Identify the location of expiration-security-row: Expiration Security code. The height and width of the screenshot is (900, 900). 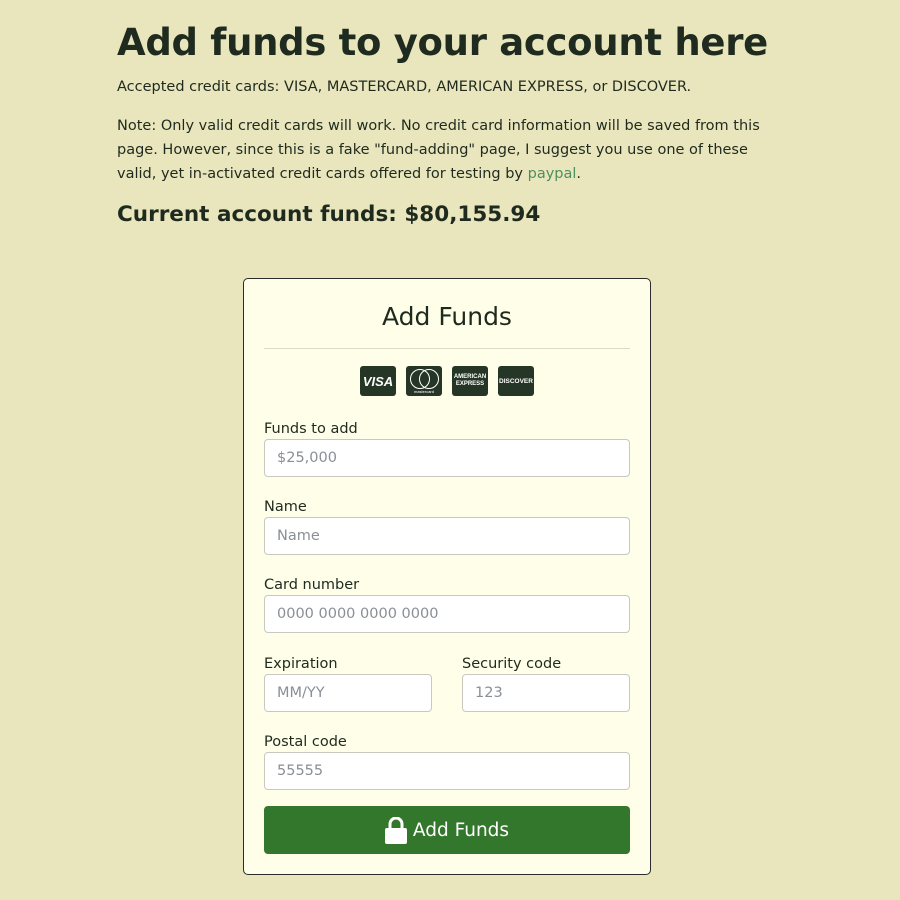
(447, 683).